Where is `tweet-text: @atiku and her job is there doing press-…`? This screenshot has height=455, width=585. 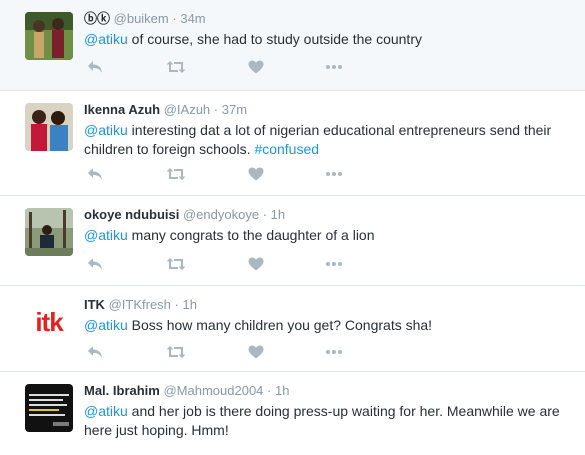 tweet-text: @atiku and her job is there doing press-… is located at coordinates (328, 421).